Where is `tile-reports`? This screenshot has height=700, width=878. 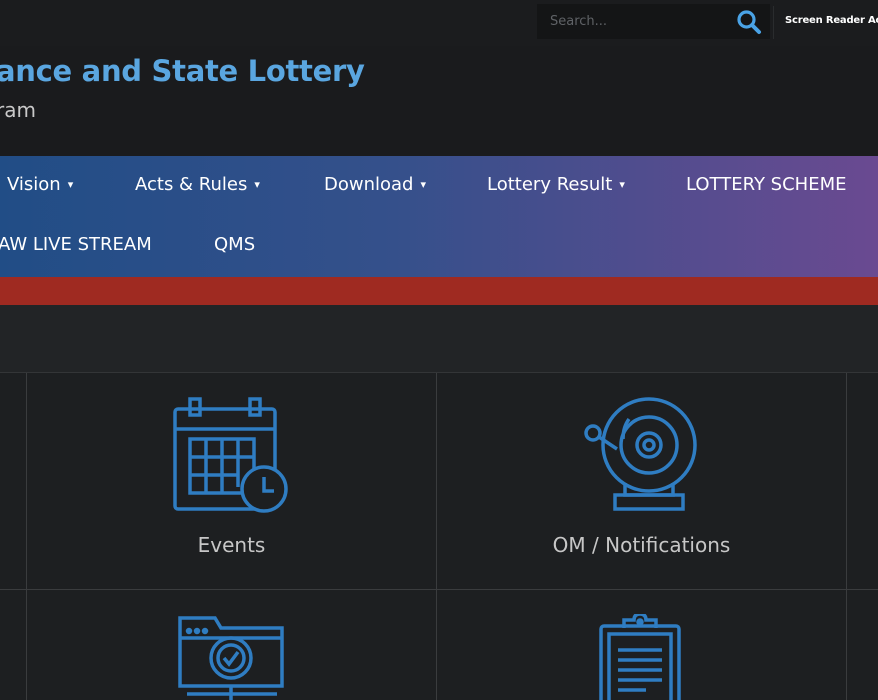 tile-reports is located at coordinates (641, 645).